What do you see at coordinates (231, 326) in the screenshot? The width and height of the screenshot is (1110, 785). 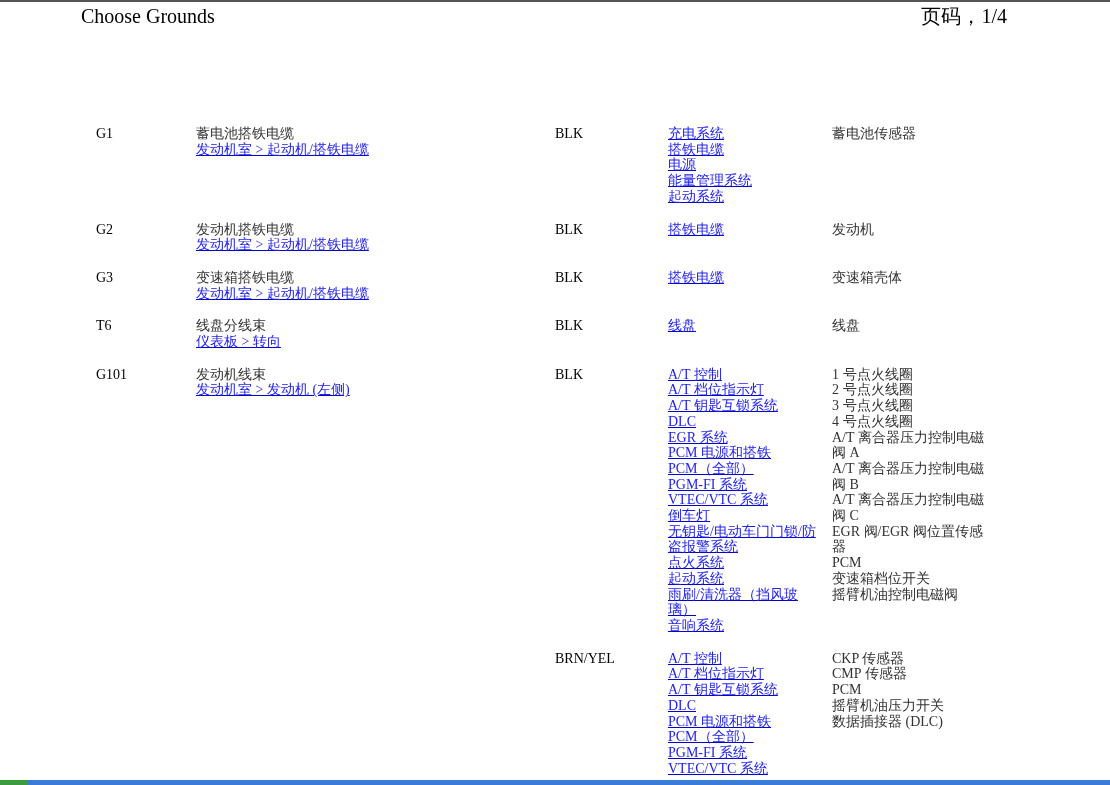 I see `ground-name: 线盘分线束` at bounding box center [231, 326].